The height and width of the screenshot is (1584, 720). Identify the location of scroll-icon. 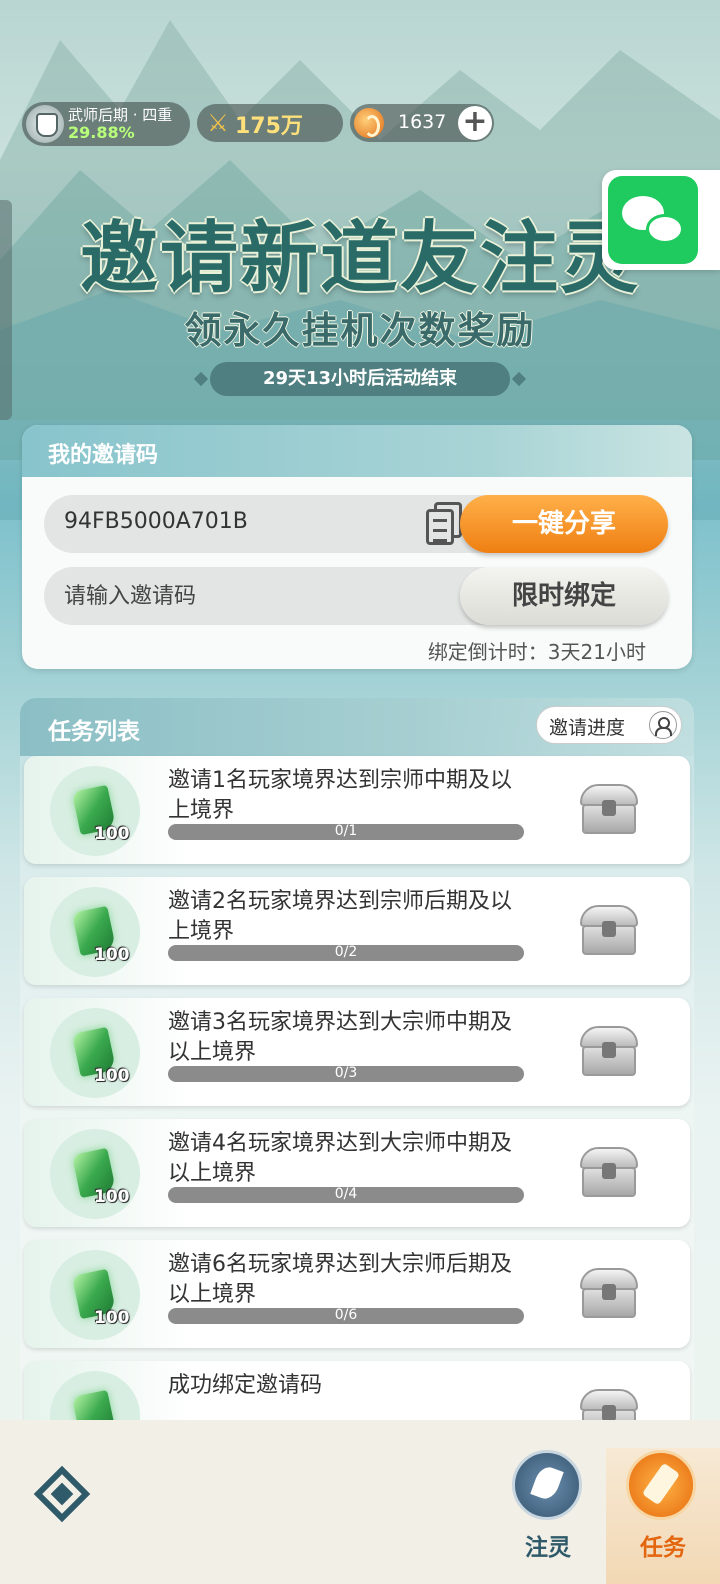
(661, 1485).